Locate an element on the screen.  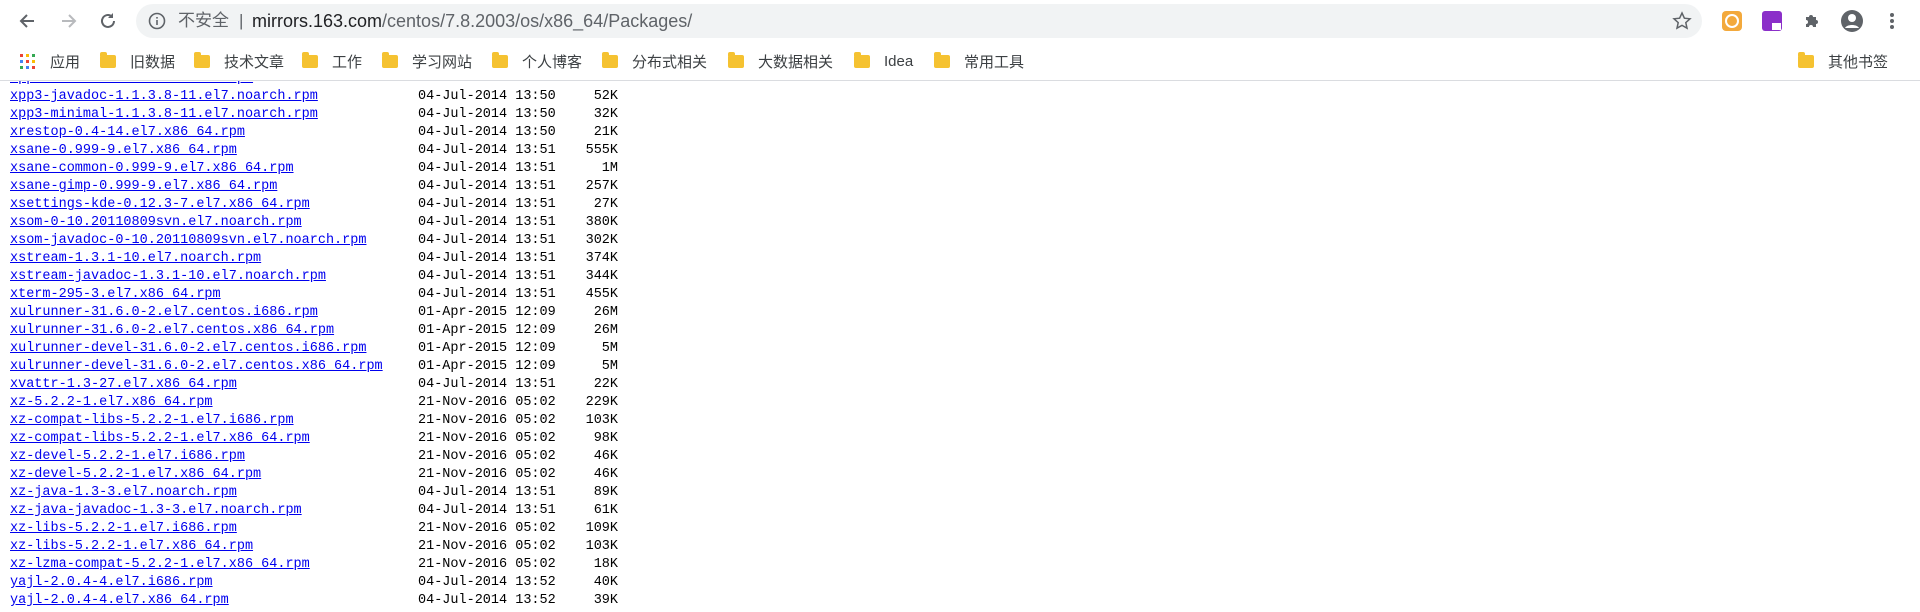
file-link: xz-compat-libs-5.2.2-1.el7.x86_64.rpm is located at coordinates (160, 438).